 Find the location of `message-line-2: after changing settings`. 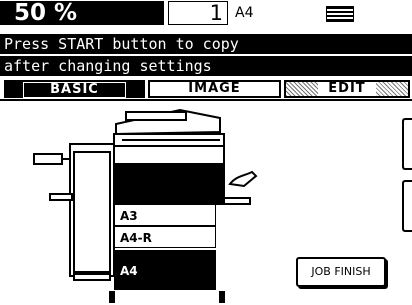

message-line-2: after changing settings is located at coordinates (206, 66).